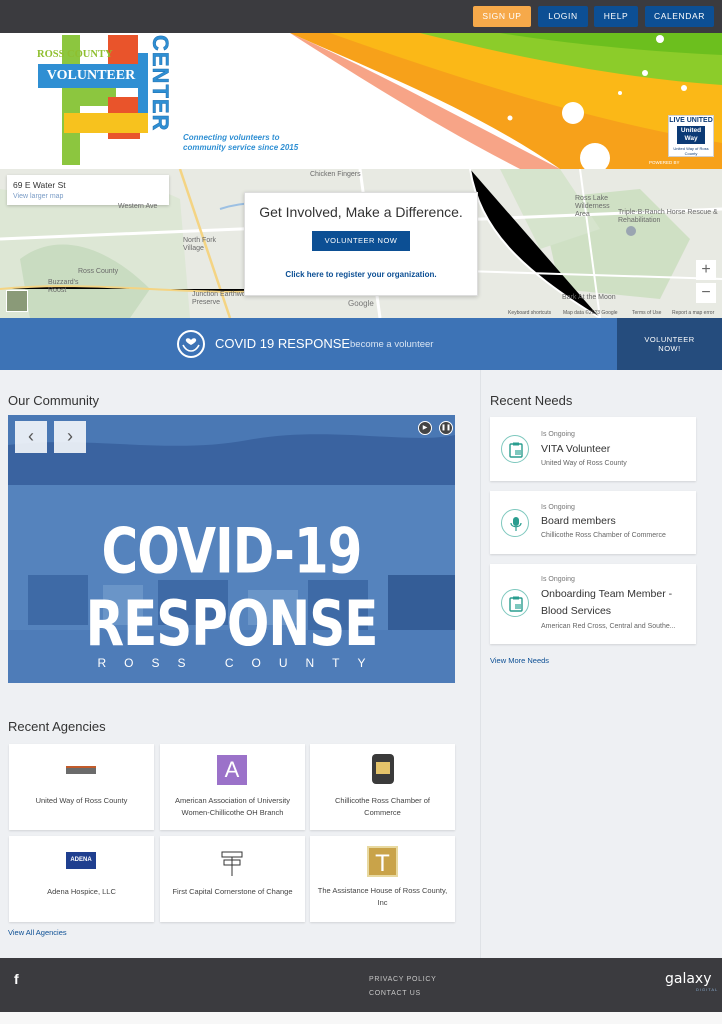 The height and width of the screenshot is (1024, 722). What do you see at coordinates (57, 726) in the screenshot?
I see `recent-agencies-heading: Recent Agencies` at bounding box center [57, 726].